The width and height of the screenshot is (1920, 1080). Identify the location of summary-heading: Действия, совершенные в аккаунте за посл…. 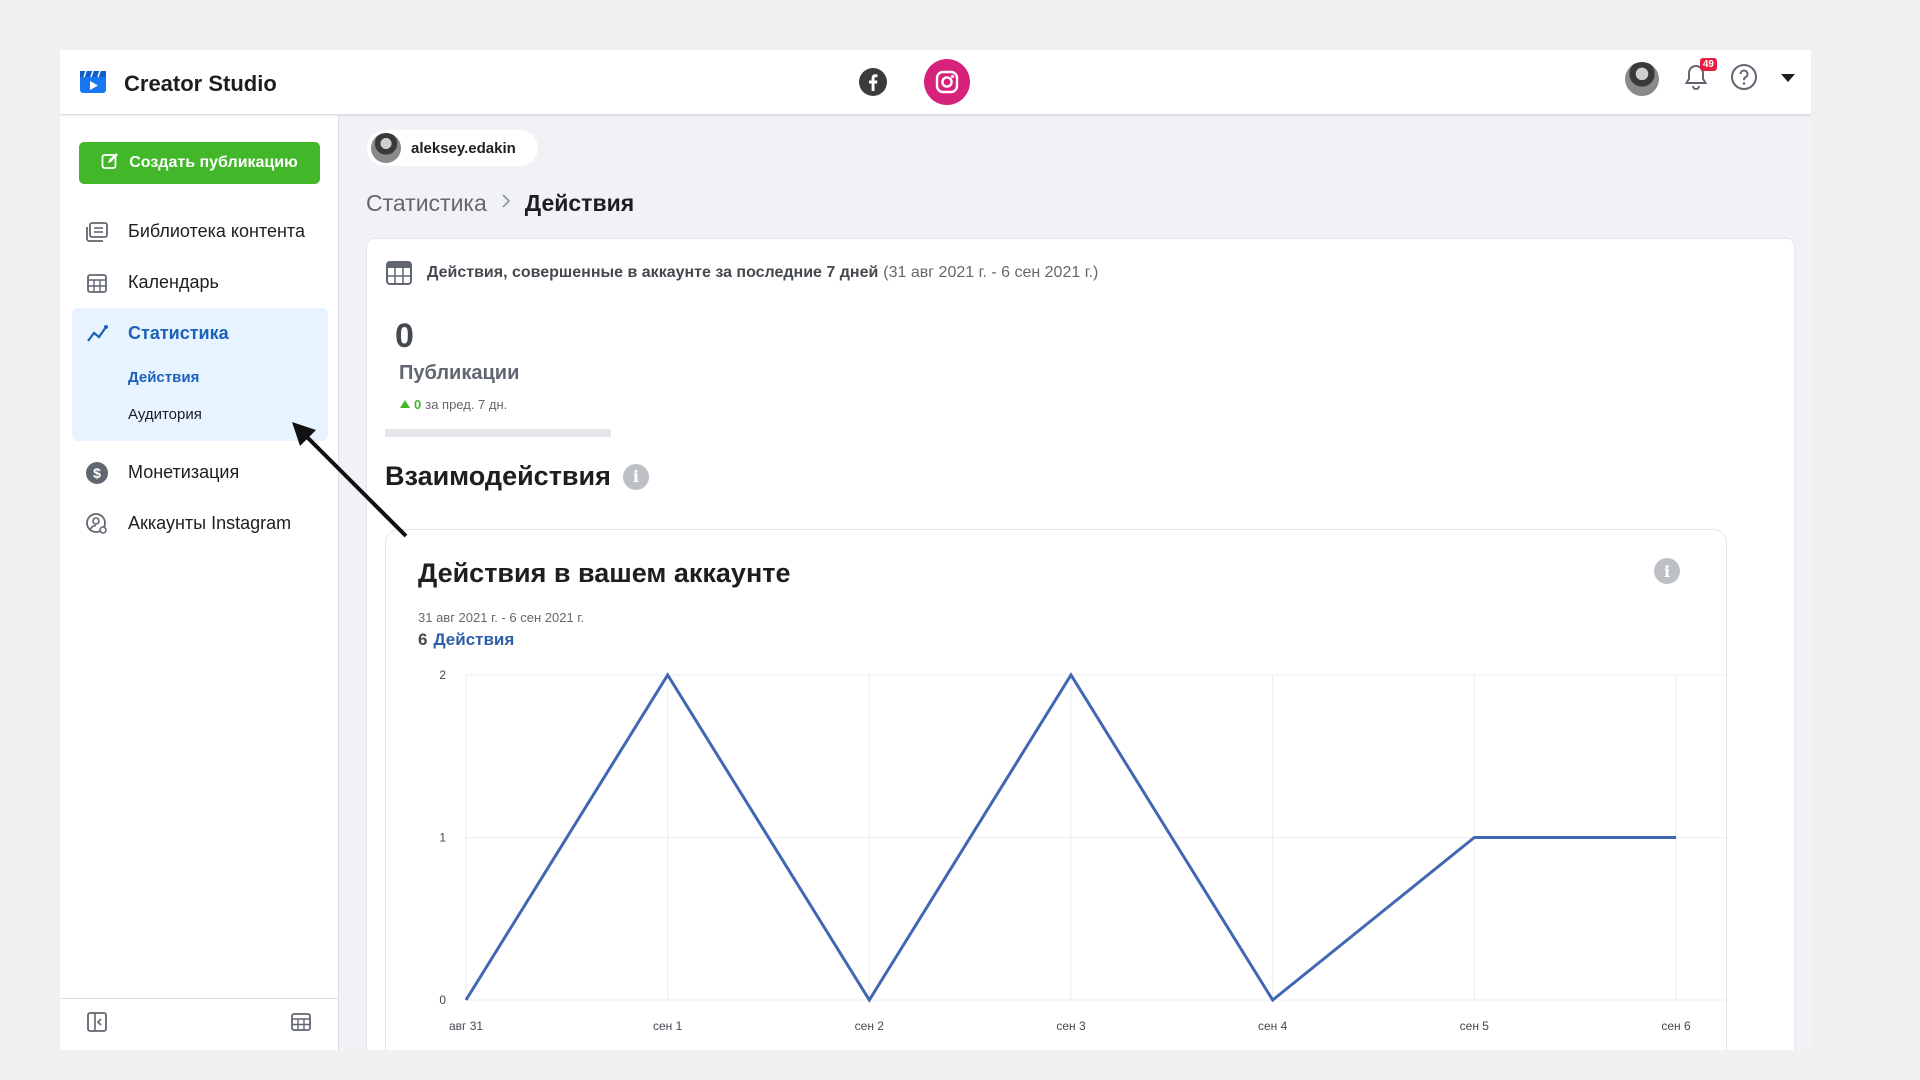
(741, 273).